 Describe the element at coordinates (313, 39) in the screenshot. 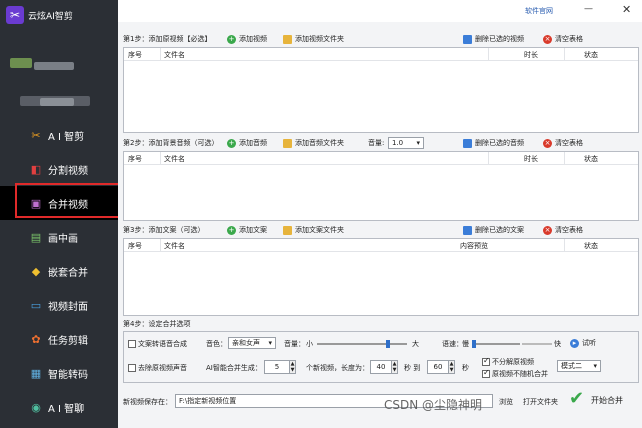

I see `add-video-folder-button: 添加视频文件夹` at that location.